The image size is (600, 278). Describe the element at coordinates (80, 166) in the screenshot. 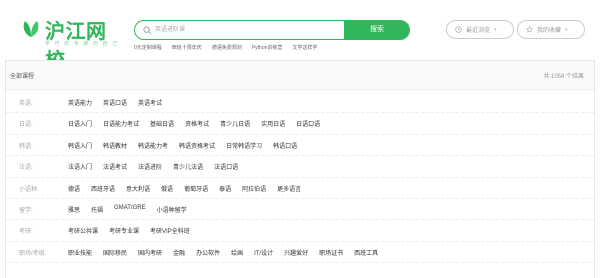

I see `category-link: 法语入门` at that location.